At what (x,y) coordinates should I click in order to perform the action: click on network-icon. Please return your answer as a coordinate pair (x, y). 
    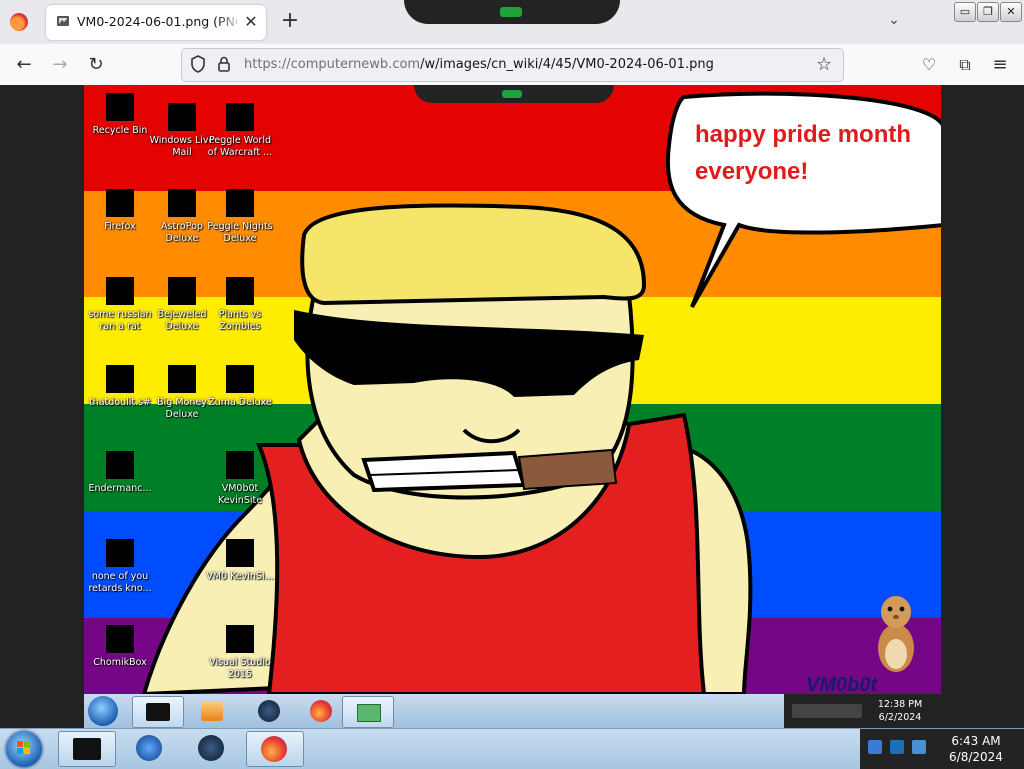
    Looking at the image, I should click on (875, 747).